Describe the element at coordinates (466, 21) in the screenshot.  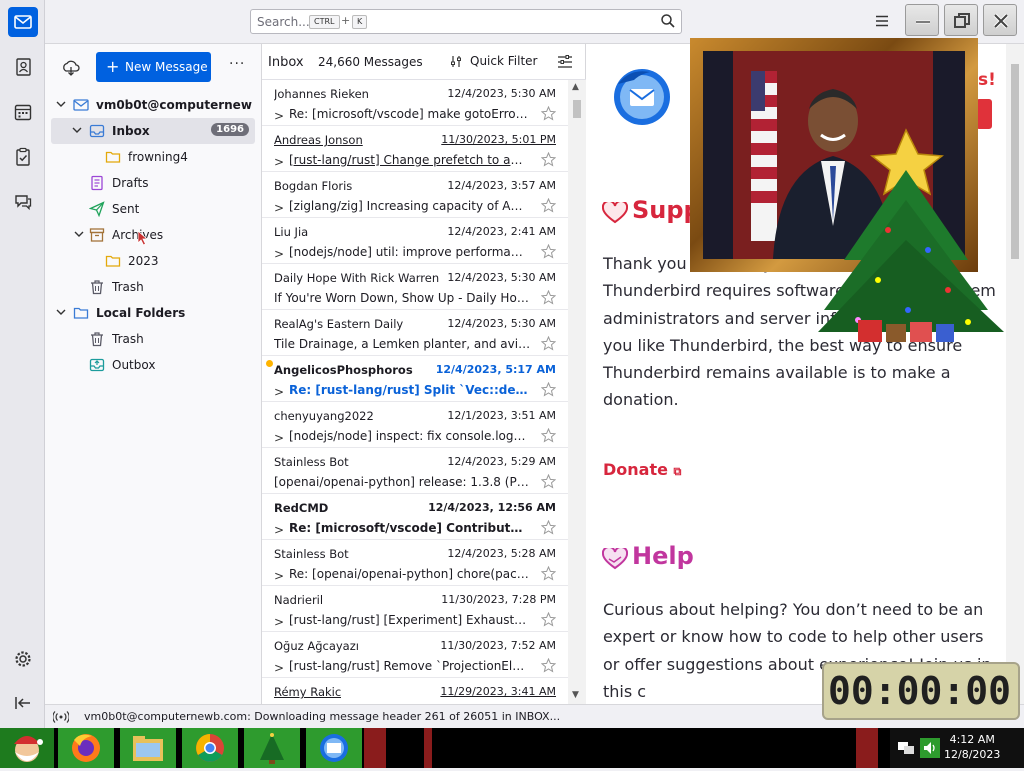
I see `global-search: Search... CTRL + K` at that location.